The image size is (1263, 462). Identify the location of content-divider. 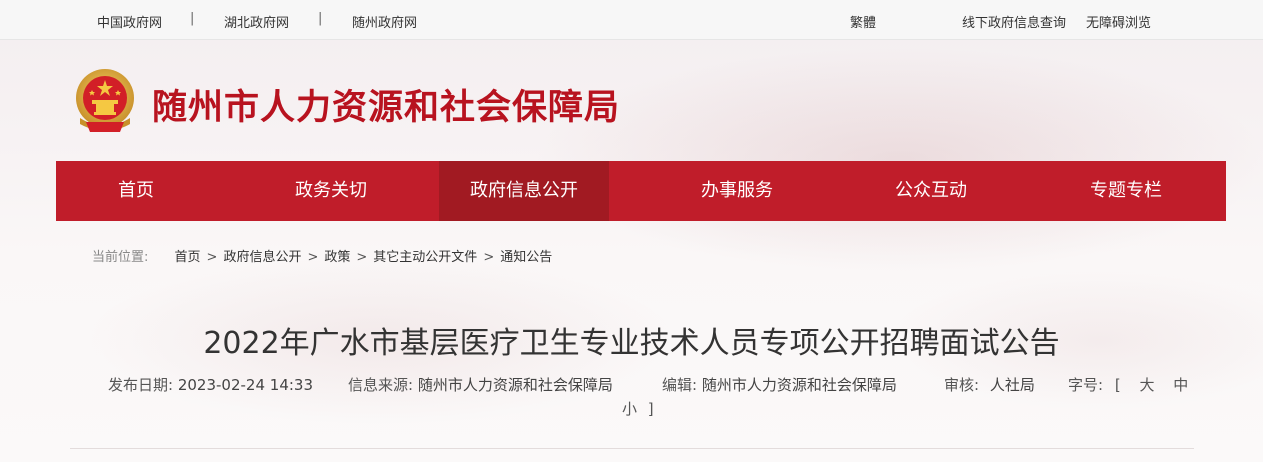
(632, 448).